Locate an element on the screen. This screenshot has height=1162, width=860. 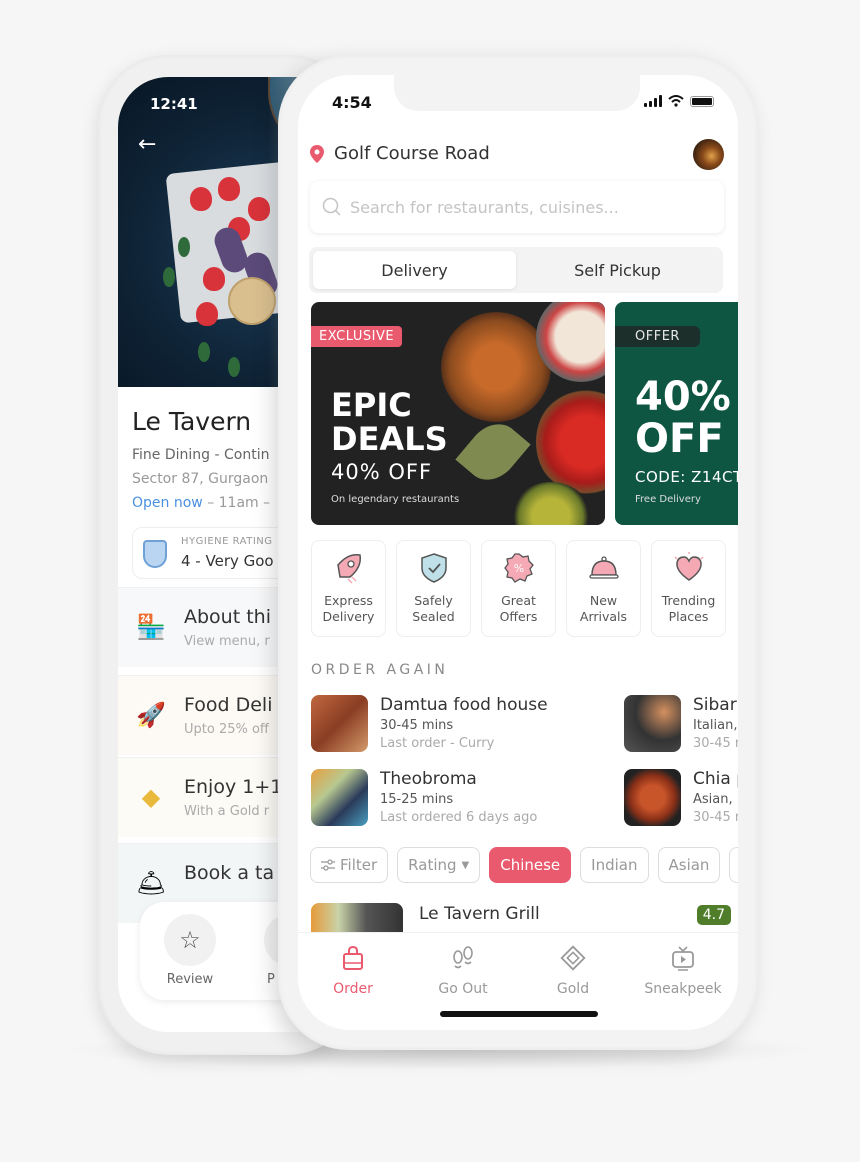
headline-line: 40% is located at coordinates (683, 397).